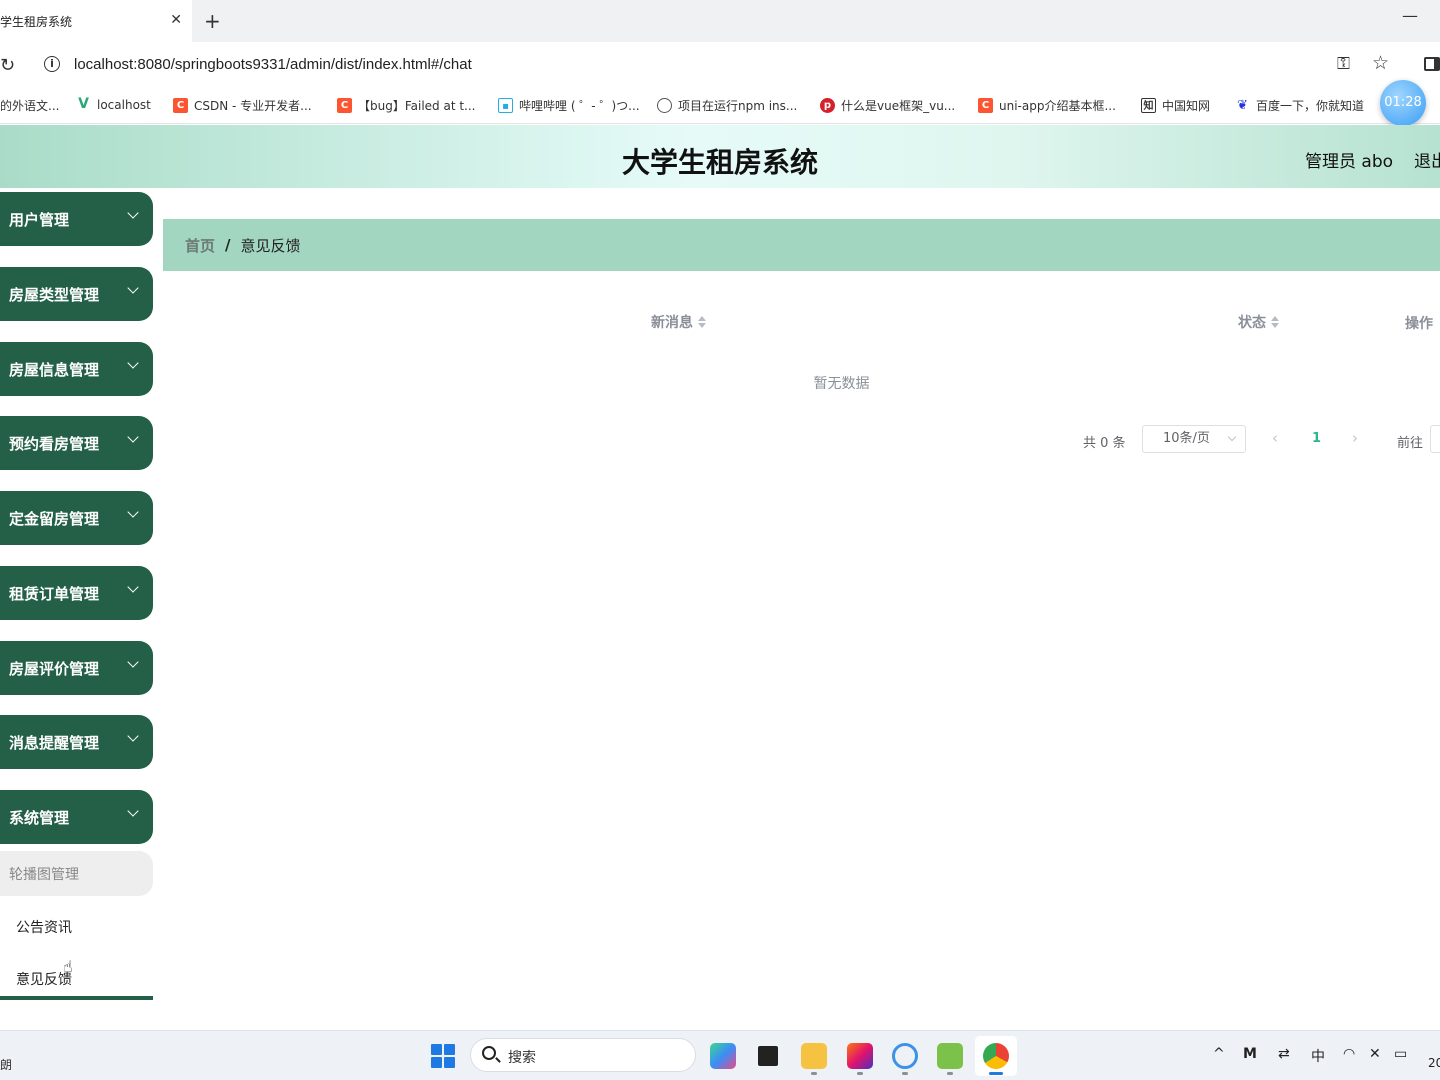  Describe the element at coordinates (1284, 1054) in the screenshot. I see `sliders-icon: ⇄` at that location.